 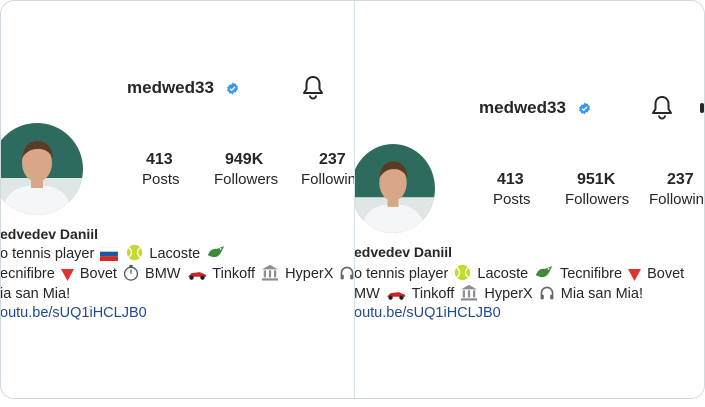 I want to click on bio-line-2: ecnifibre Bovet BMW Tinkoff HyperX, so click(x=177, y=274).